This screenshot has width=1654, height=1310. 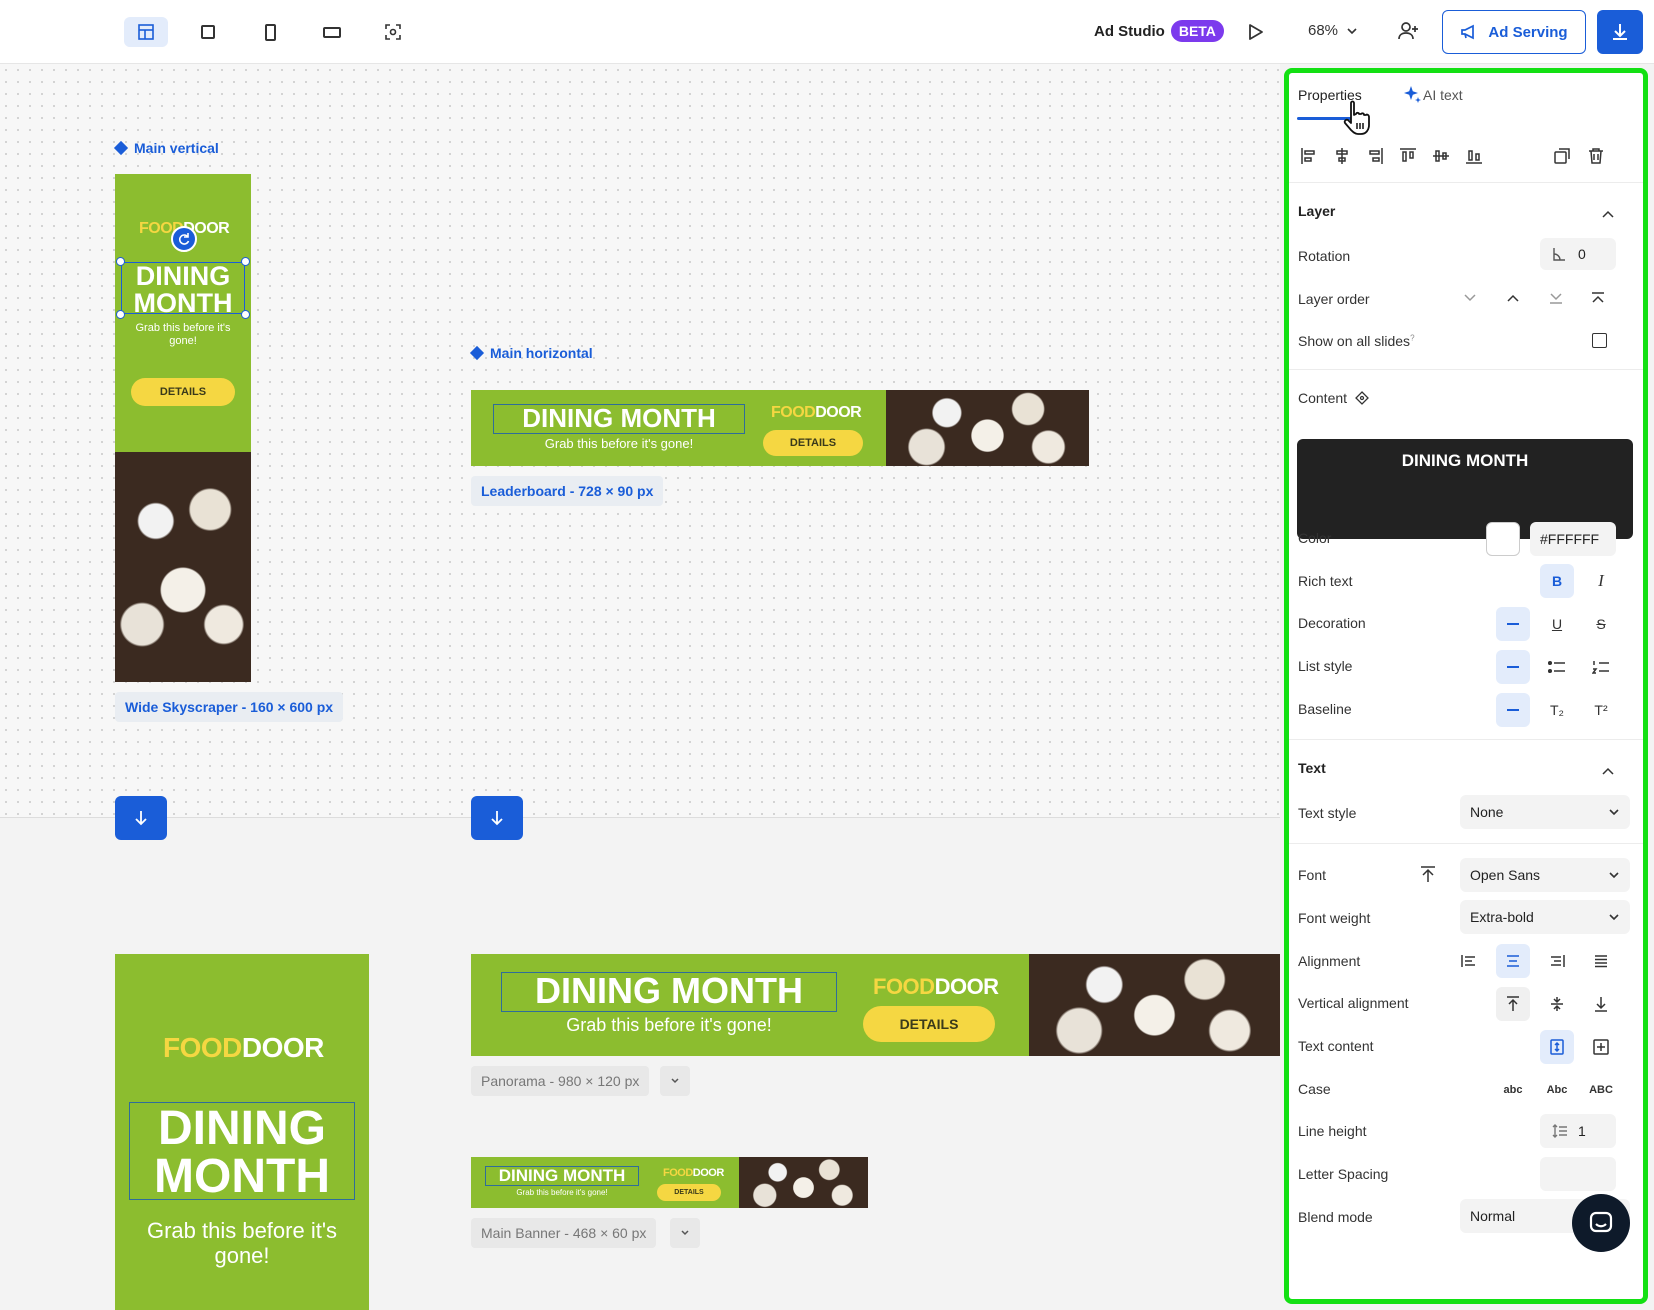 I want to click on auto-height-icon, so click(x=1557, y=1047).